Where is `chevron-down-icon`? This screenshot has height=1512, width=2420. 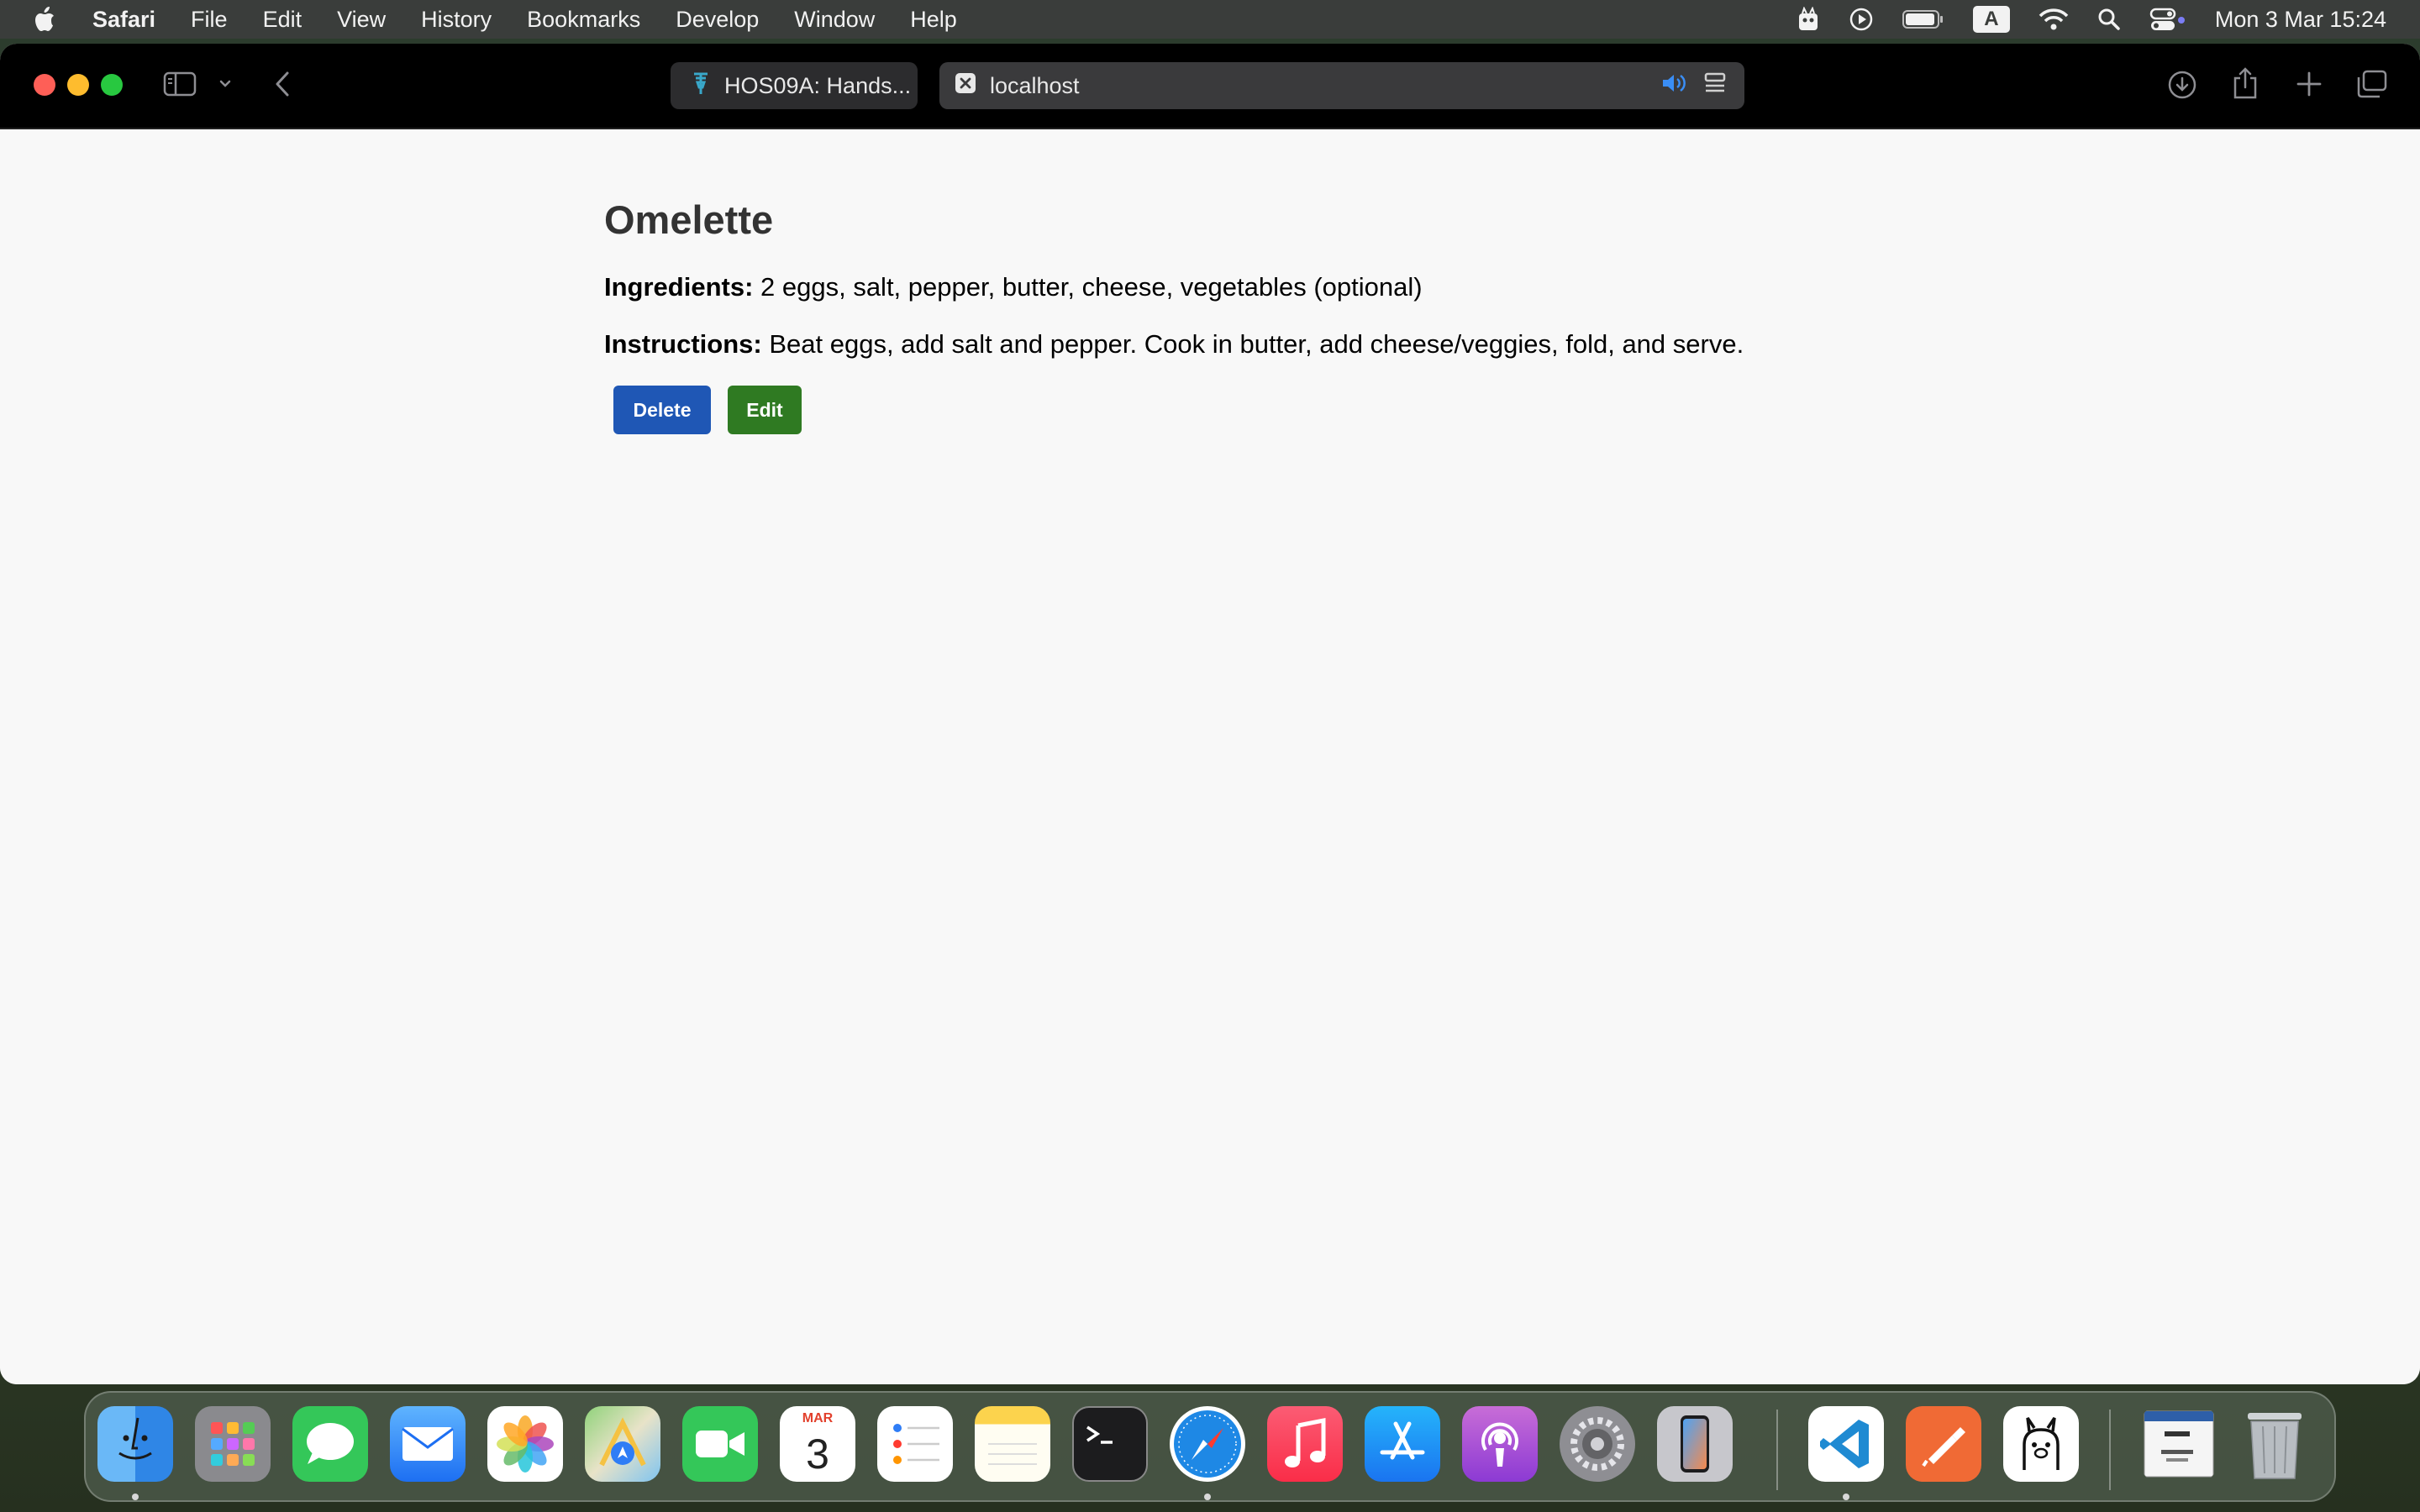
chevron-down-icon is located at coordinates (225, 84).